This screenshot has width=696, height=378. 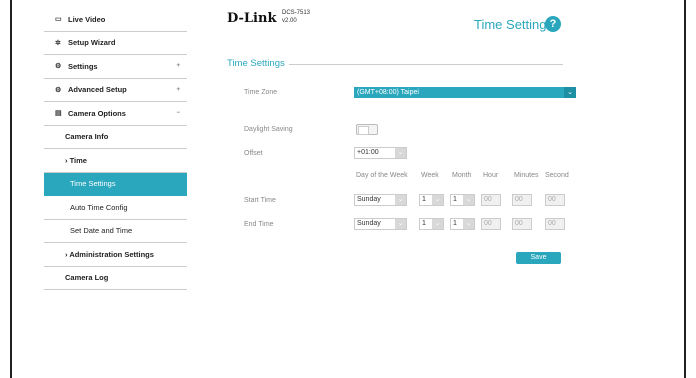 What do you see at coordinates (58, 114) in the screenshot?
I see `camera-icon: ▤` at bounding box center [58, 114].